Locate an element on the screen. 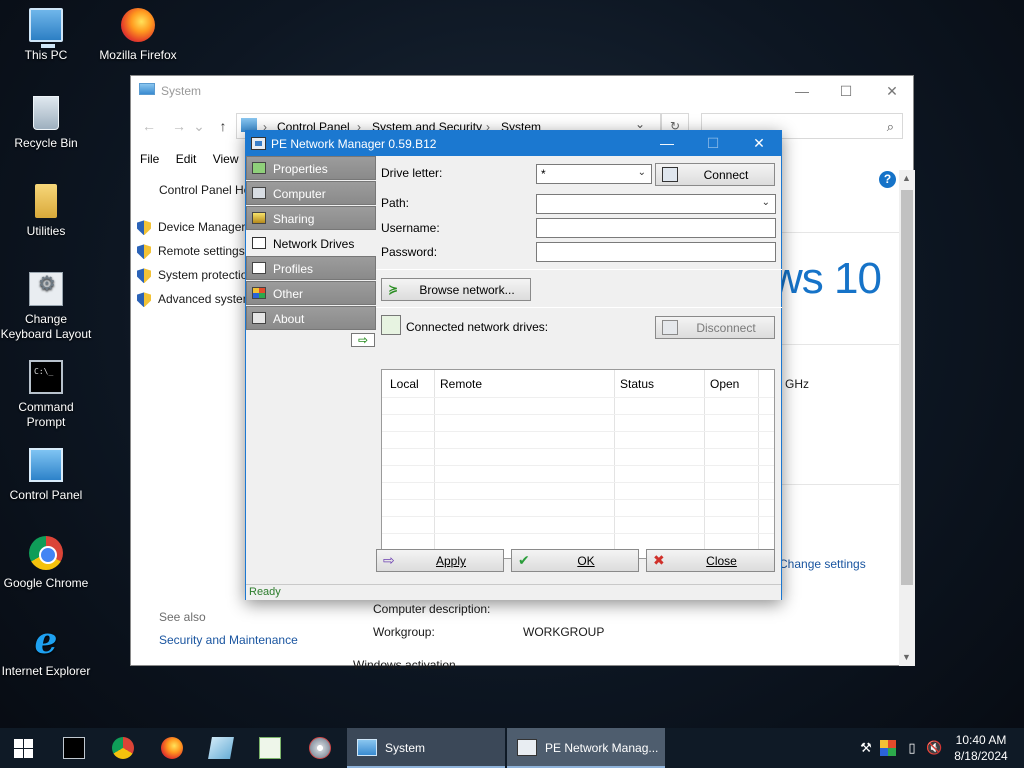  close-button: ✖ Close is located at coordinates (710, 560).